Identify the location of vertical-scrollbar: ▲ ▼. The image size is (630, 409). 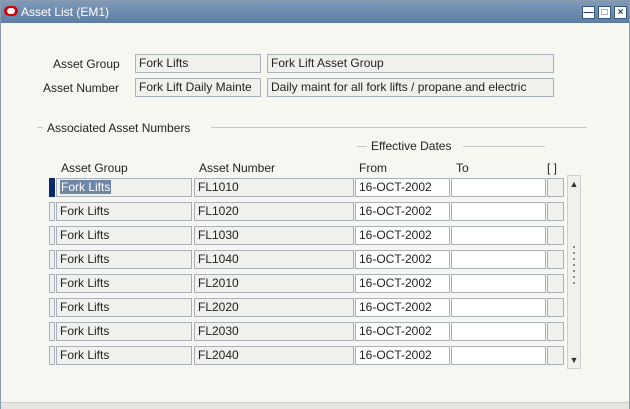
(574, 272).